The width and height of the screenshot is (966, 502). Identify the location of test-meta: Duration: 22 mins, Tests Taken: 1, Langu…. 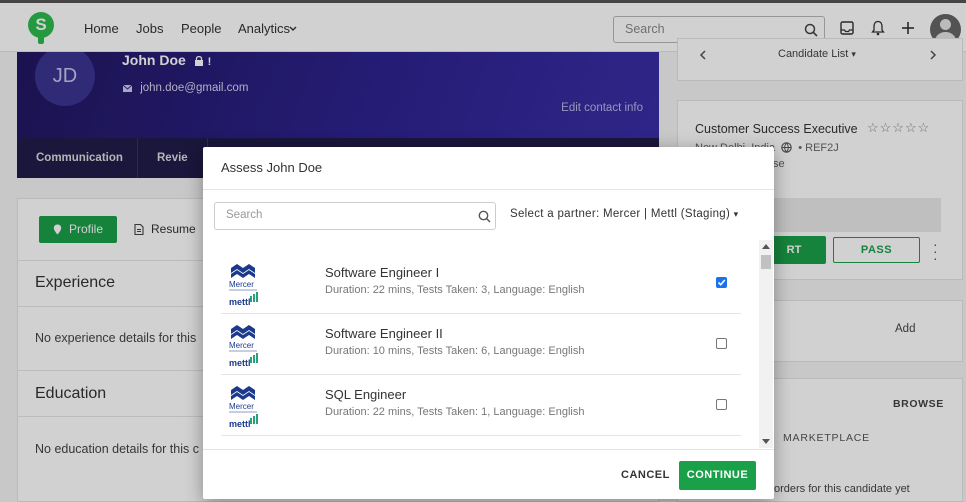
(455, 412).